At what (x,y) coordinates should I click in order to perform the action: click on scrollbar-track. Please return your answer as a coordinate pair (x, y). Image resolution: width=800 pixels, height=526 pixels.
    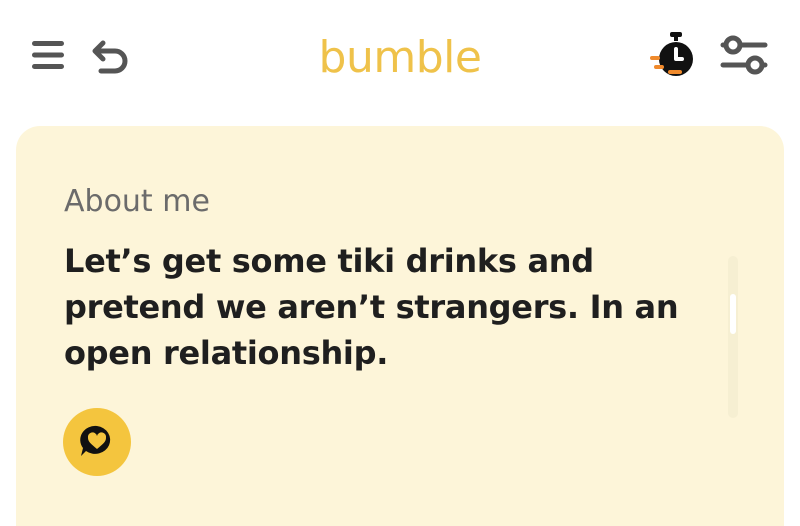
    Looking at the image, I should click on (733, 337).